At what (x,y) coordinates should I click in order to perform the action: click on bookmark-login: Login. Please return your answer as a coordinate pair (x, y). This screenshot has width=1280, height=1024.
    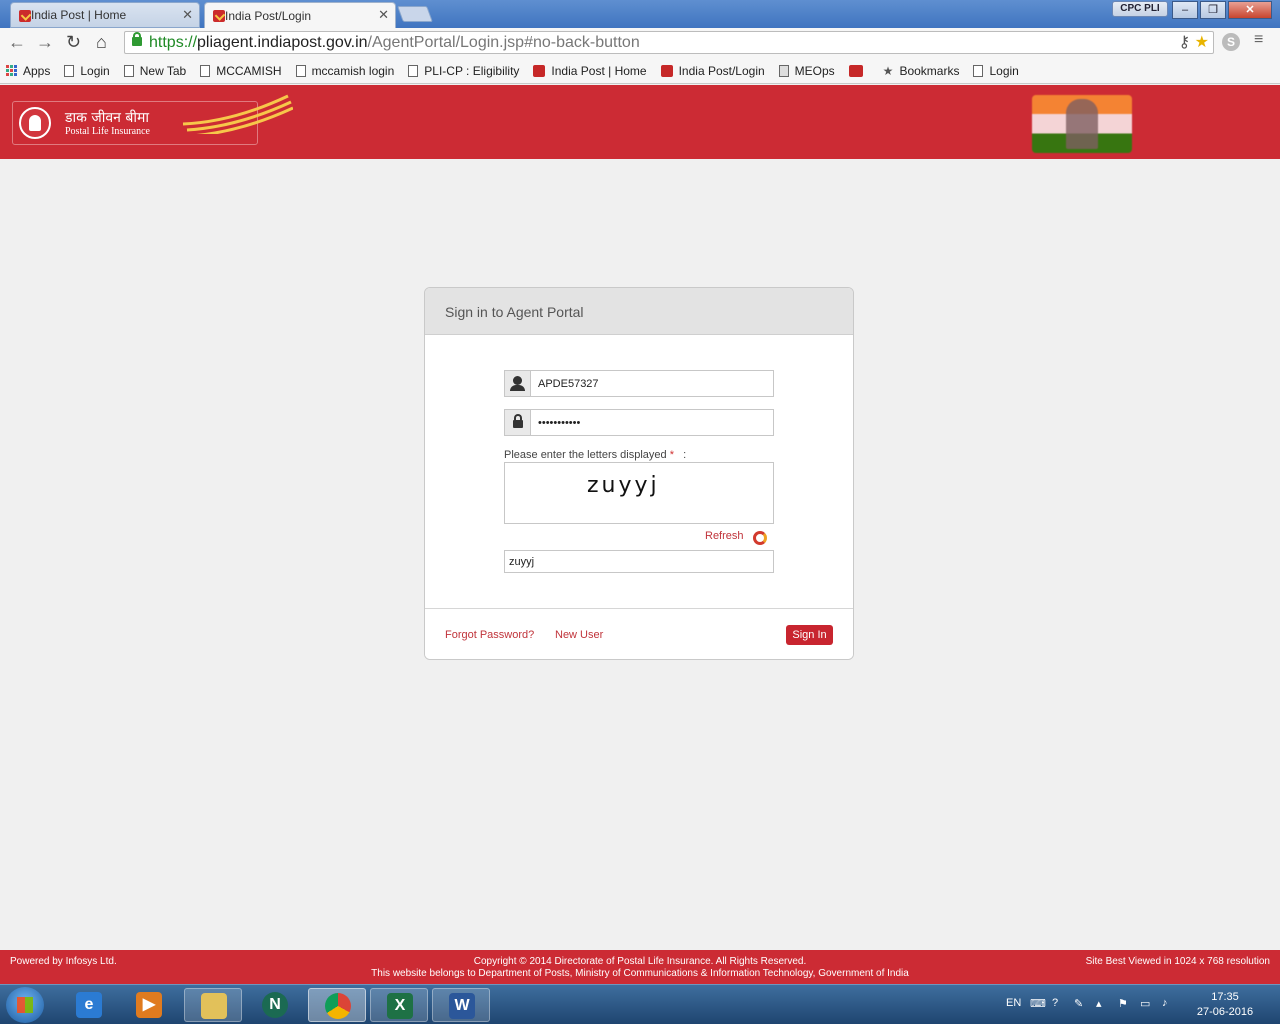
    Looking at the image, I should click on (87, 71).